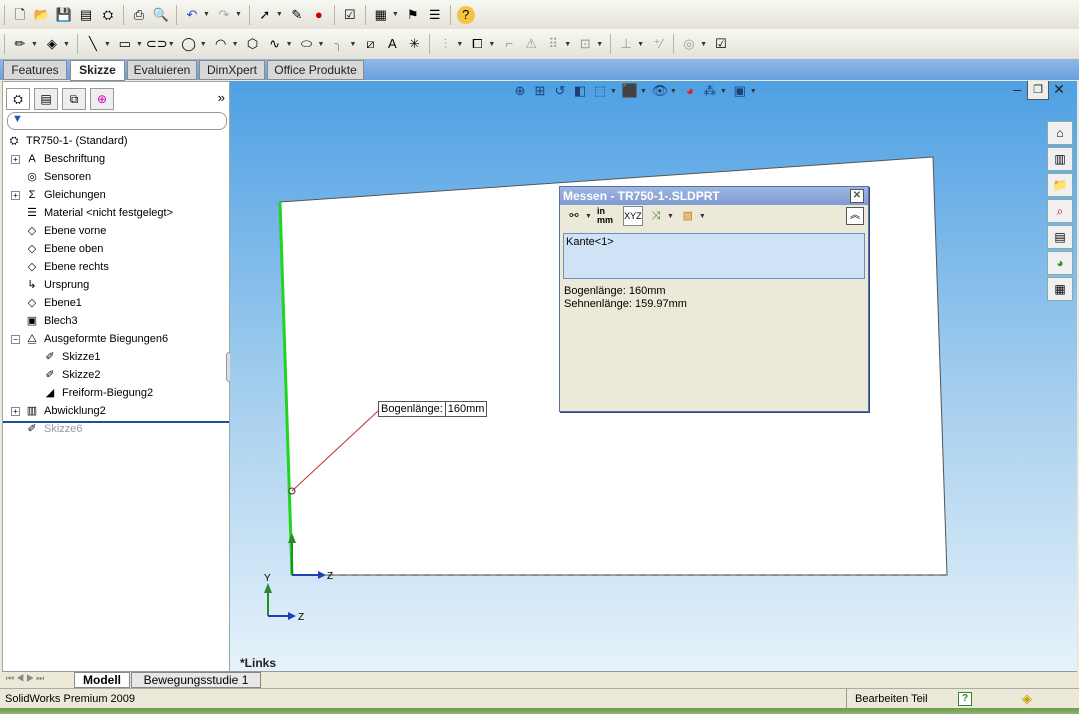  Describe the element at coordinates (97, 70) in the screenshot. I see `tab-skizze: Skizze` at that location.